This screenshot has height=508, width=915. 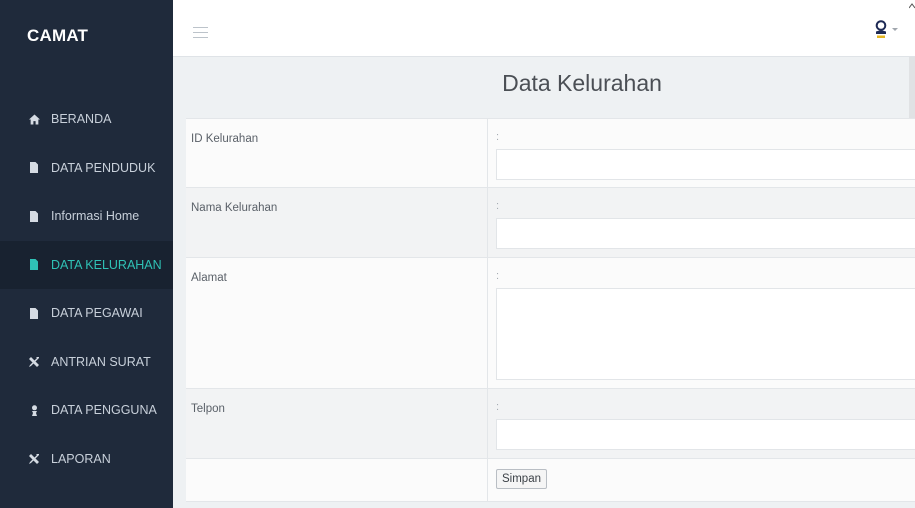 What do you see at coordinates (544, 28) in the screenshot?
I see `top-bar` at bounding box center [544, 28].